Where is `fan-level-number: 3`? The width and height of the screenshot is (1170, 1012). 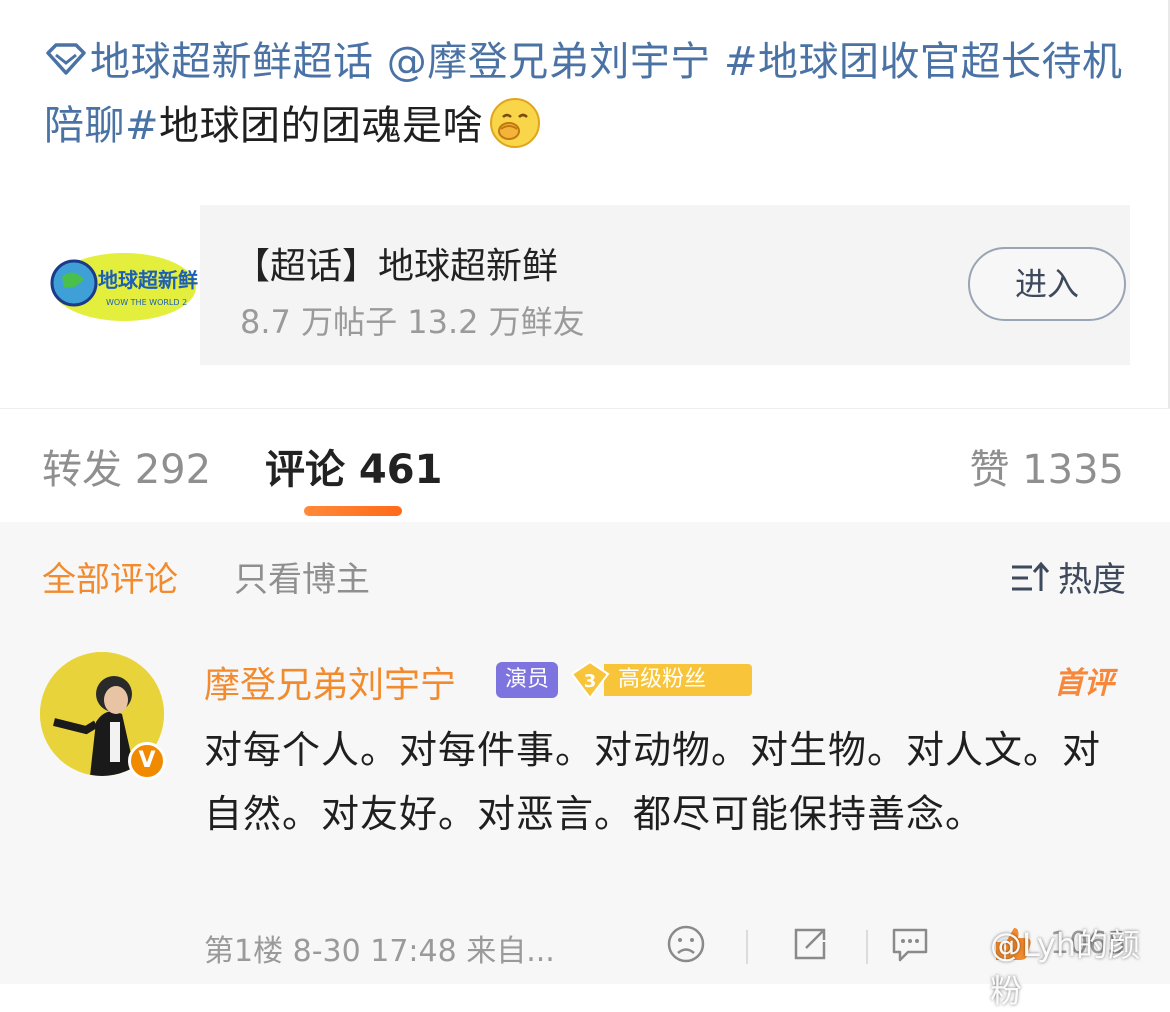 fan-level-number: 3 is located at coordinates (590, 681).